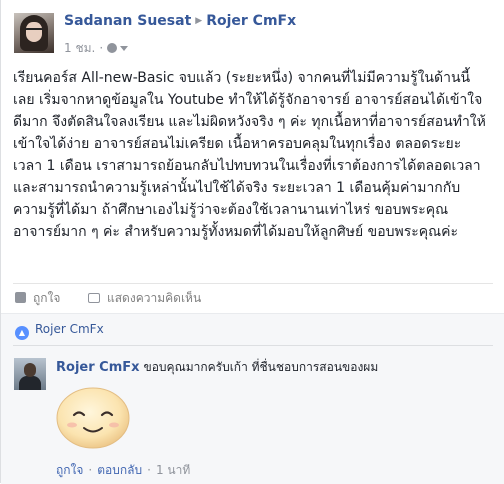  What do you see at coordinates (30, 374) in the screenshot?
I see `commenter-avatar` at bounding box center [30, 374].